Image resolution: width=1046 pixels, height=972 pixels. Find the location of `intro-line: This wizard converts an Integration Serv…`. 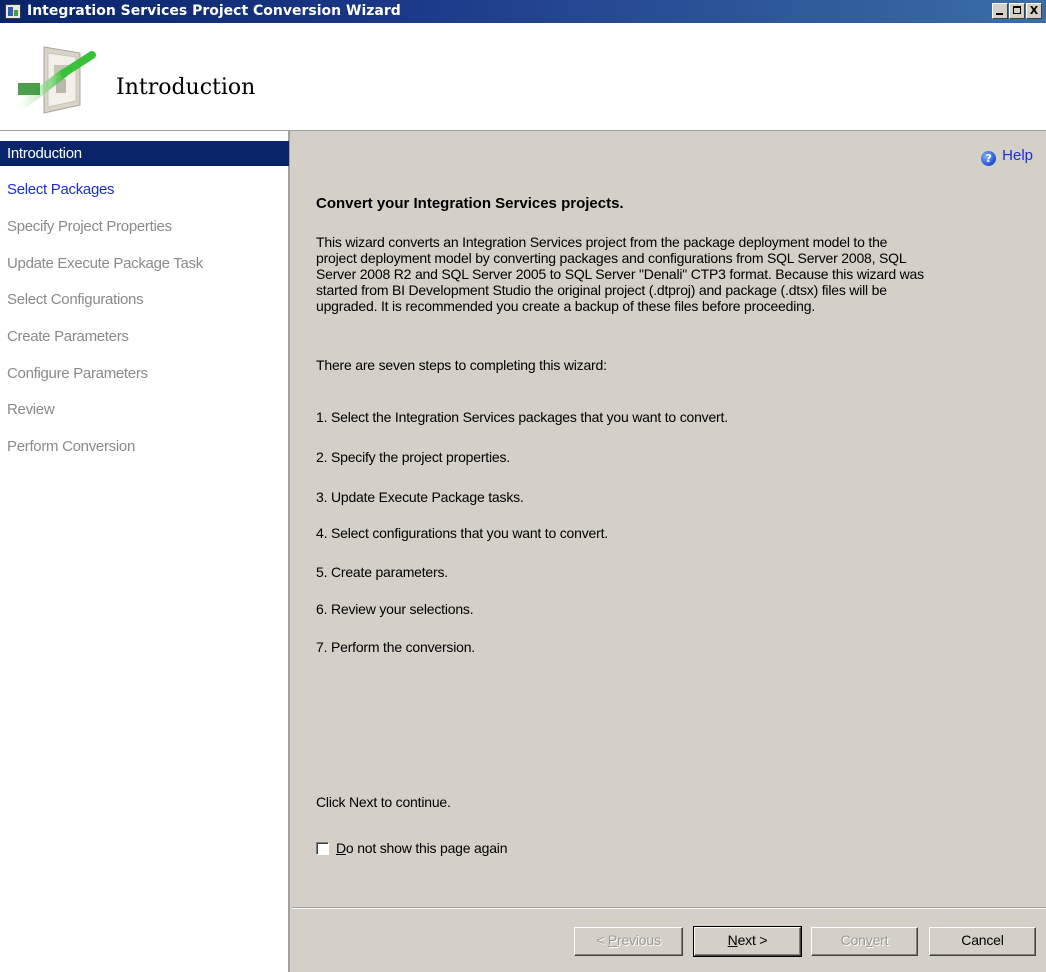

intro-line: This wizard converts an Integration Serv… is located at coordinates (602, 242).